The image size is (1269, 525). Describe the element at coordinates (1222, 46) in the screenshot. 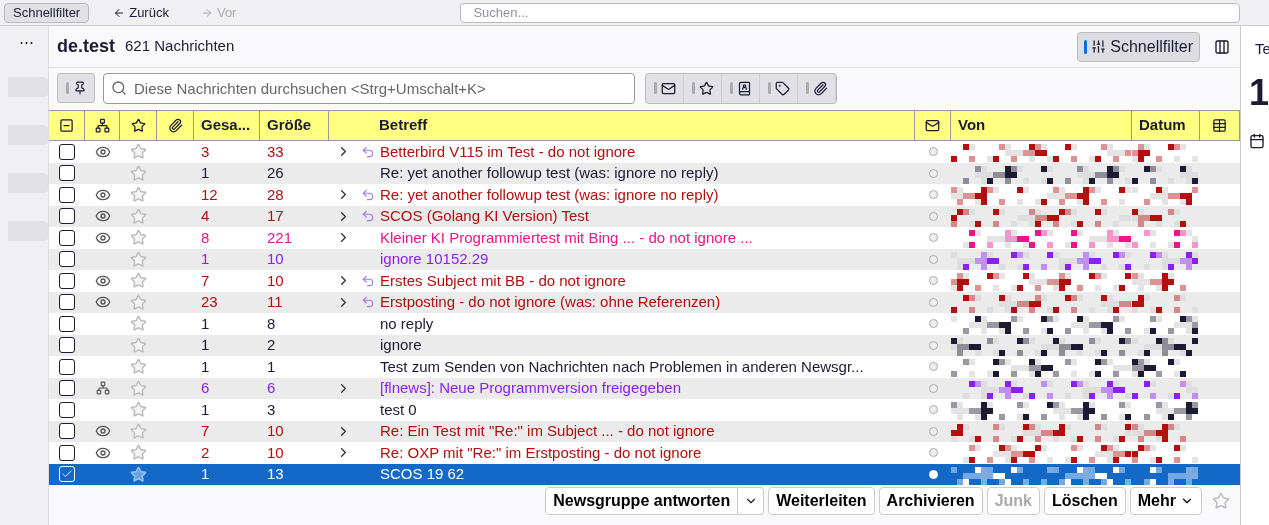

I see `layout-icon` at that location.